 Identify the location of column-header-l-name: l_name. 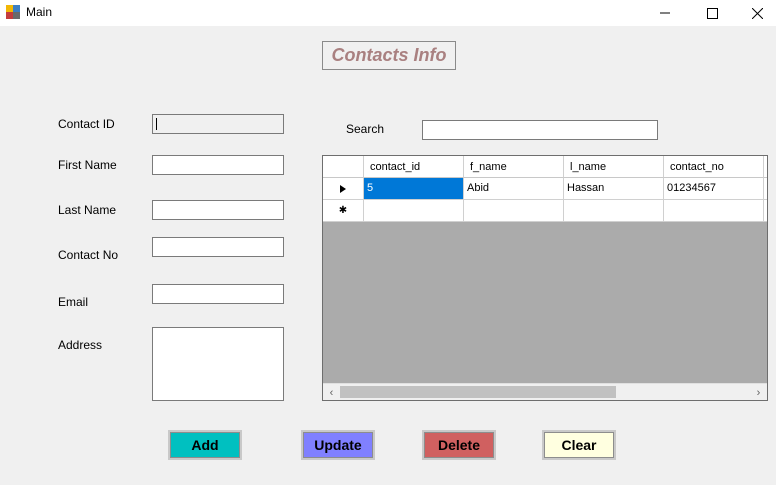
(614, 167).